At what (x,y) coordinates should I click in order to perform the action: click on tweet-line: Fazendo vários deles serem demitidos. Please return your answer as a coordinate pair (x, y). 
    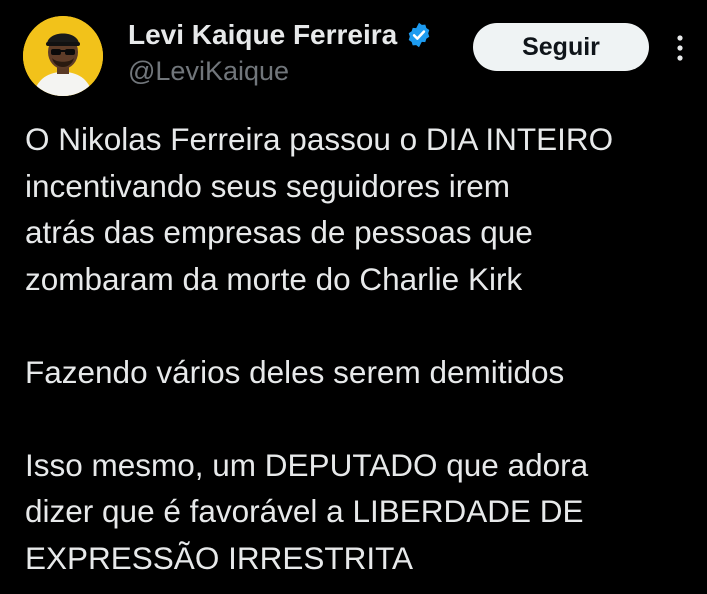
    Looking at the image, I should click on (295, 371).